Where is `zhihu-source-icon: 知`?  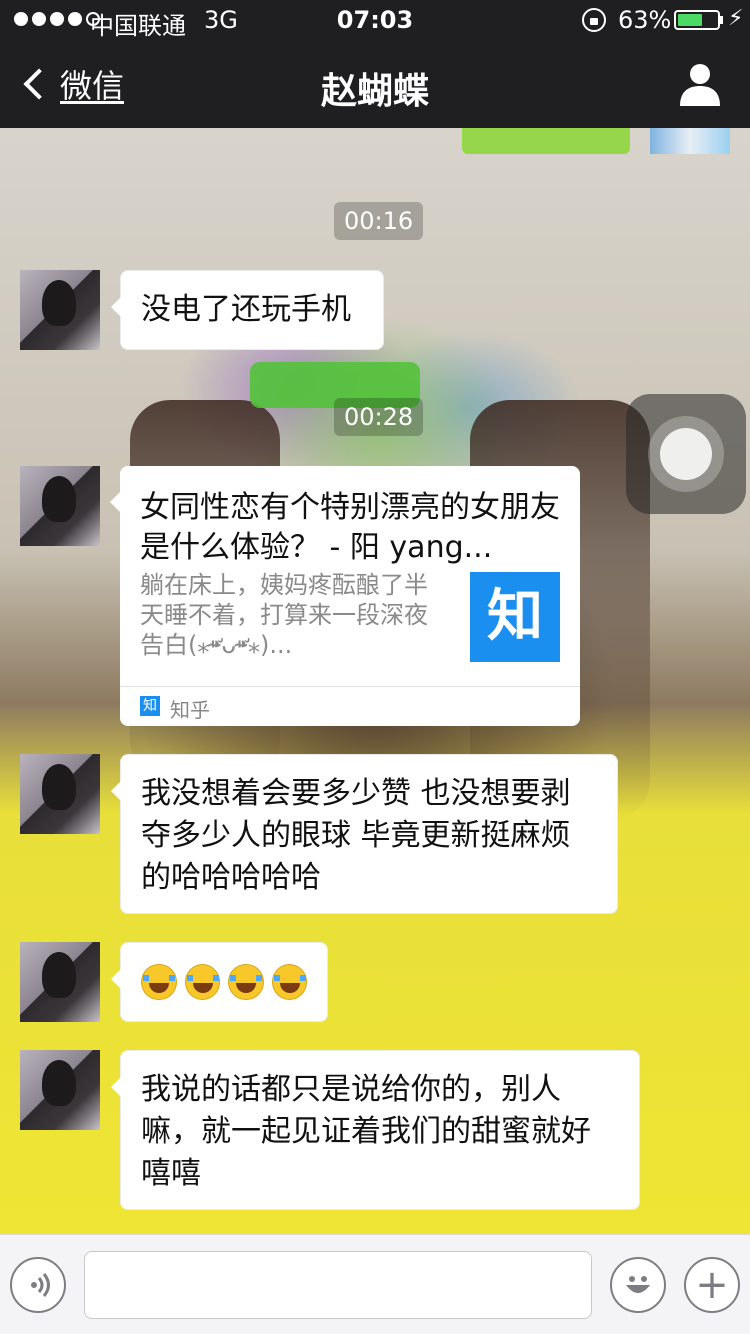
zhihu-source-icon: 知 is located at coordinates (150, 706).